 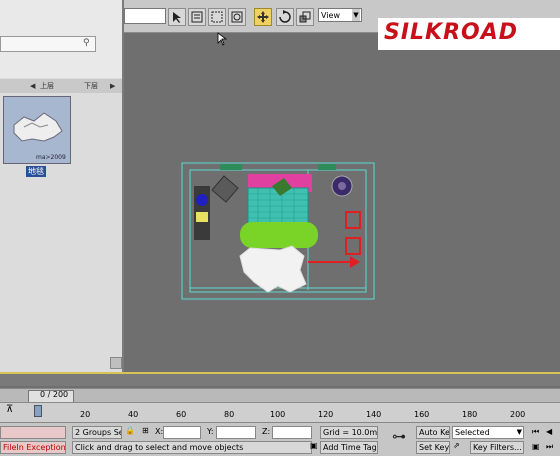 I want to click on window-crossing-icon, so click(x=237, y=17).